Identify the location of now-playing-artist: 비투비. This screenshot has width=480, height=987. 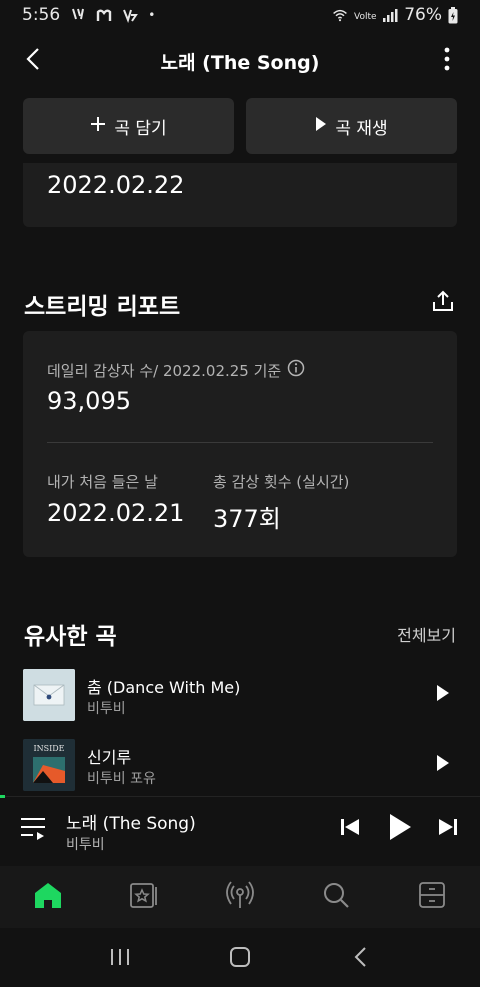
(85, 845).